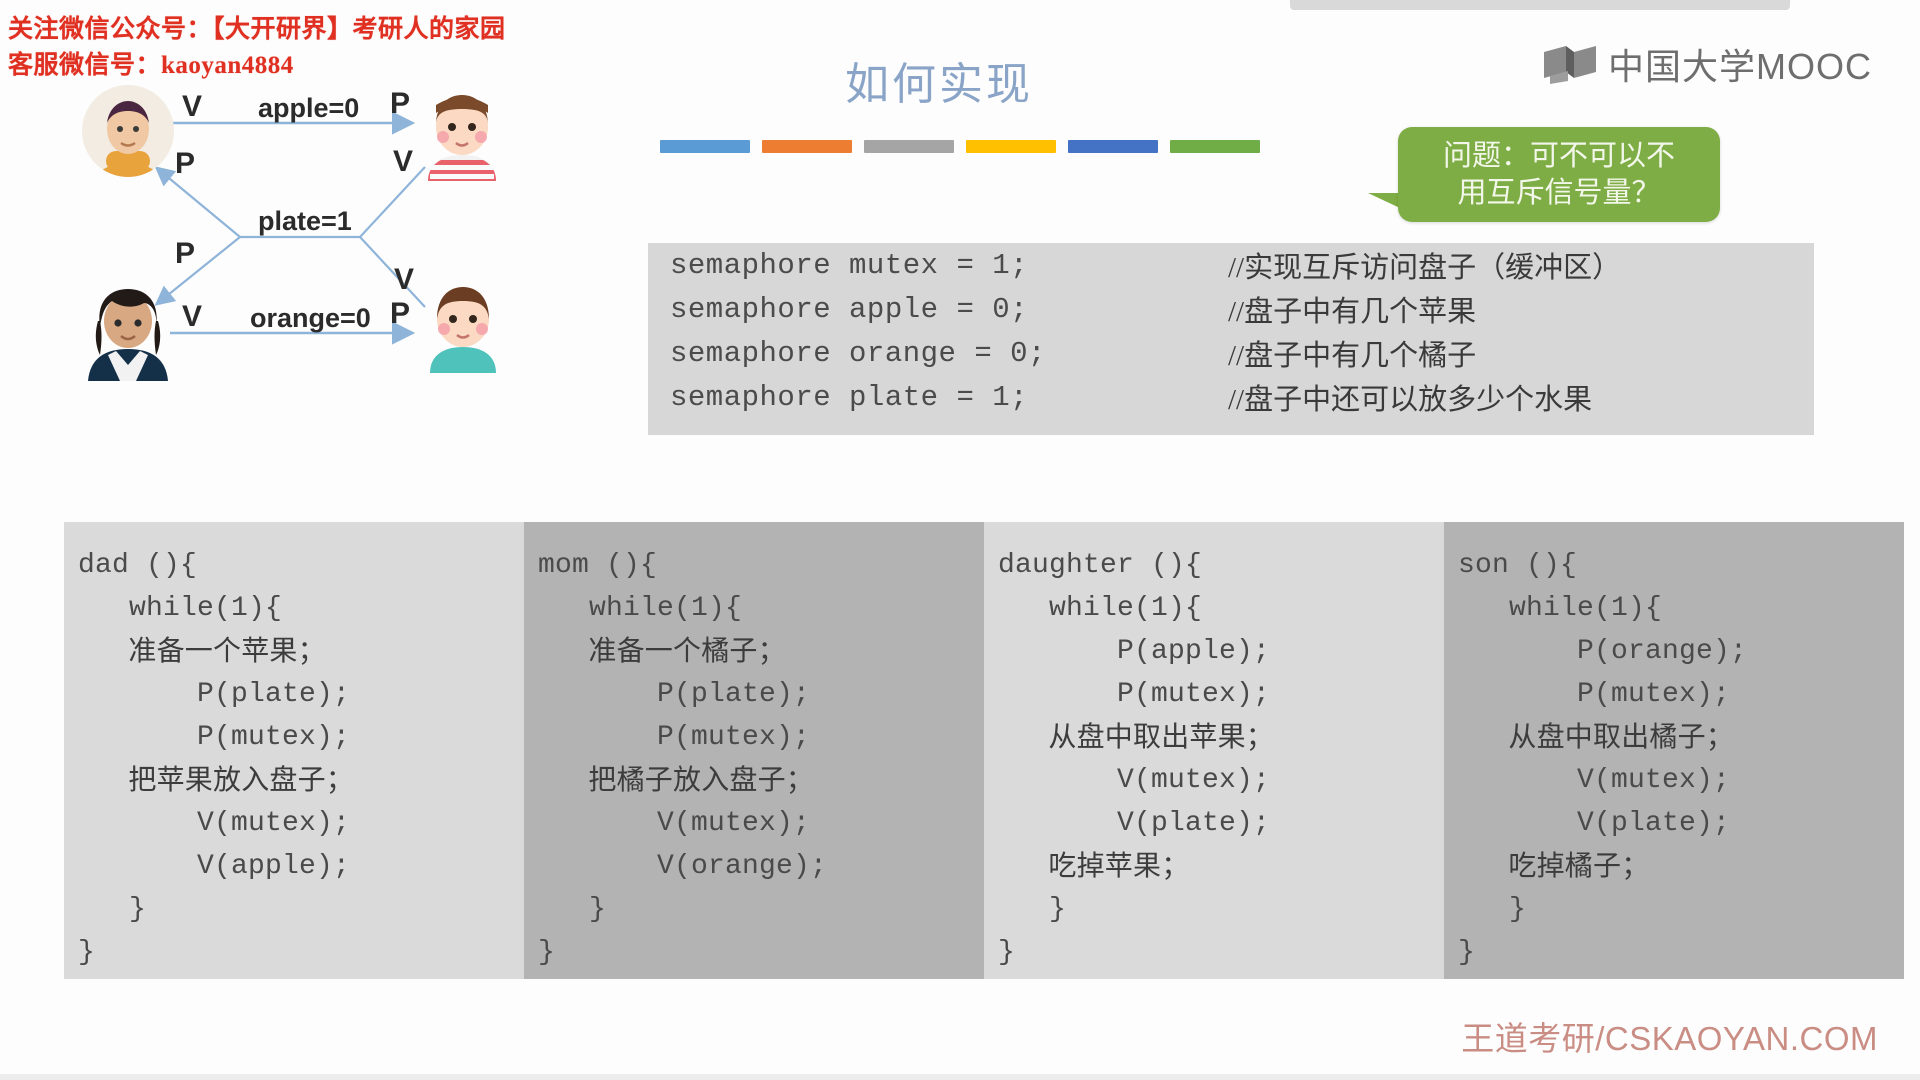  What do you see at coordinates (202, 651) in the screenshot?
I see `code-line: 准备一个苹果；` at bounding box center [202, 651].